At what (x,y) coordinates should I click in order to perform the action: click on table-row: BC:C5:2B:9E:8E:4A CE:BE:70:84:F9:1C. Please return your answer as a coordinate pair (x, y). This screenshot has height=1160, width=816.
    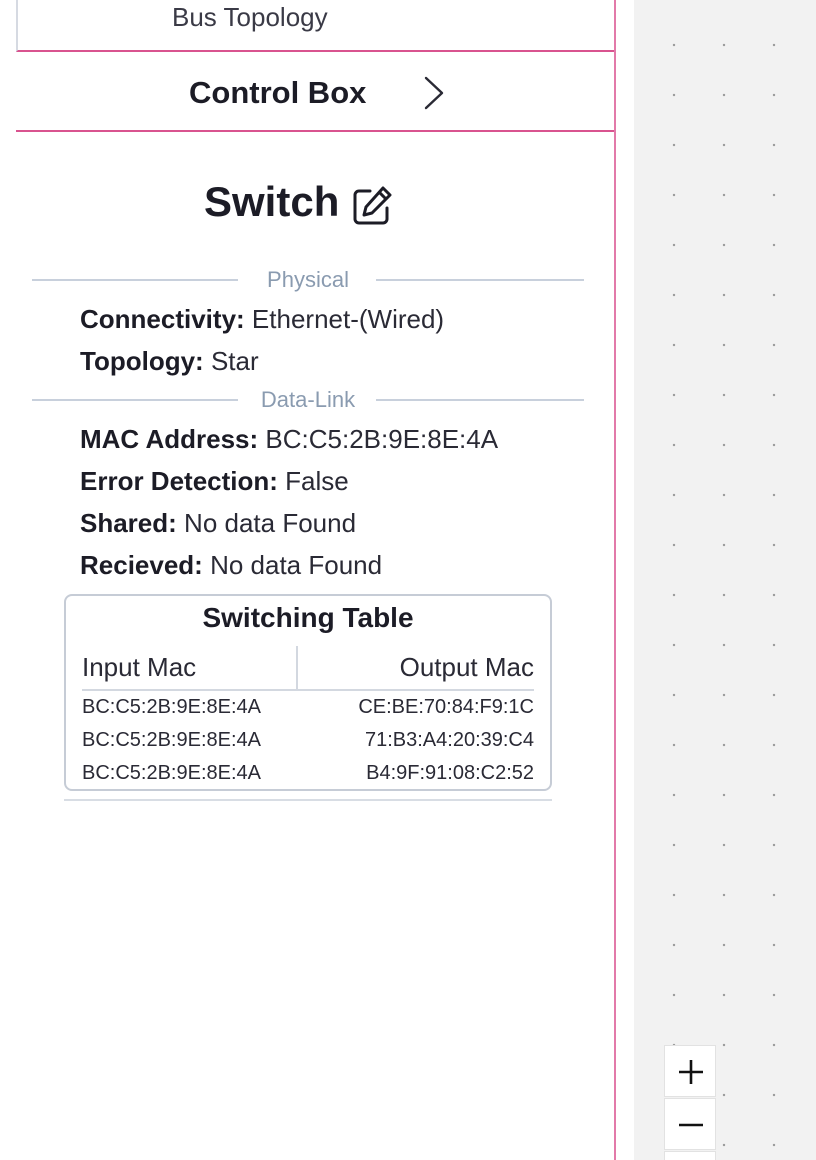
    Looking at the image, I should click on (308, 708).